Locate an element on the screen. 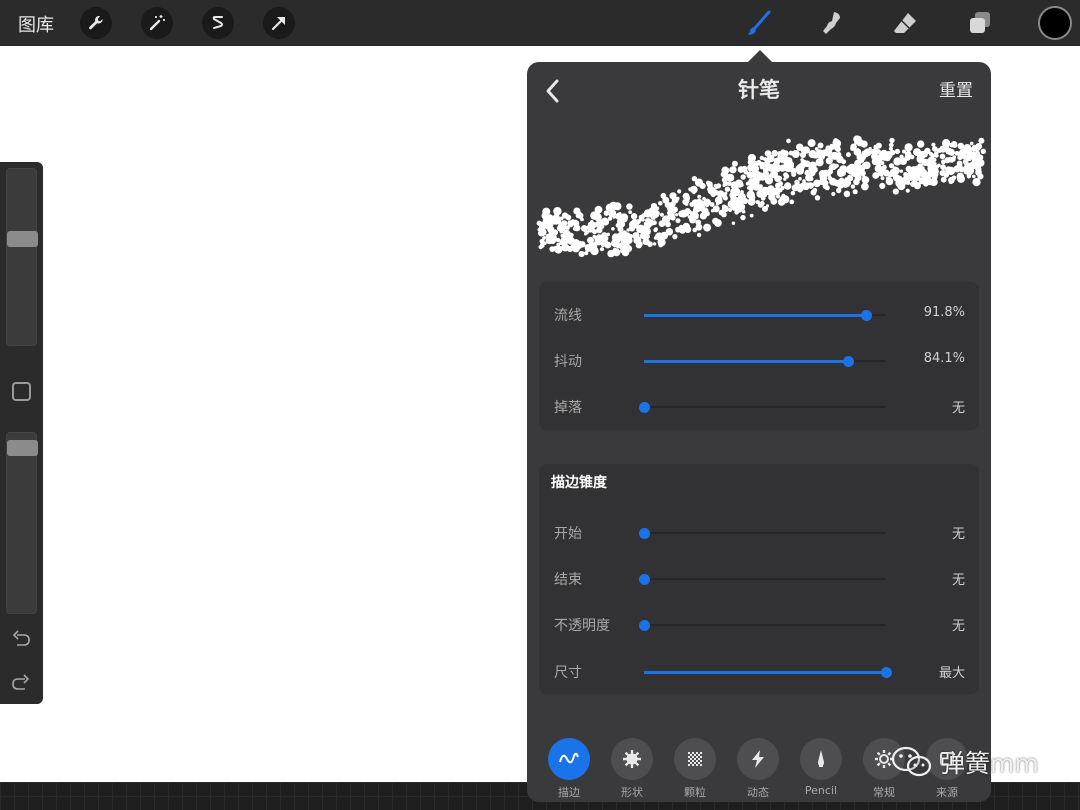 This screenshot has height=810, width=1080. taper-start-slider is located at coordinates (762, 533).